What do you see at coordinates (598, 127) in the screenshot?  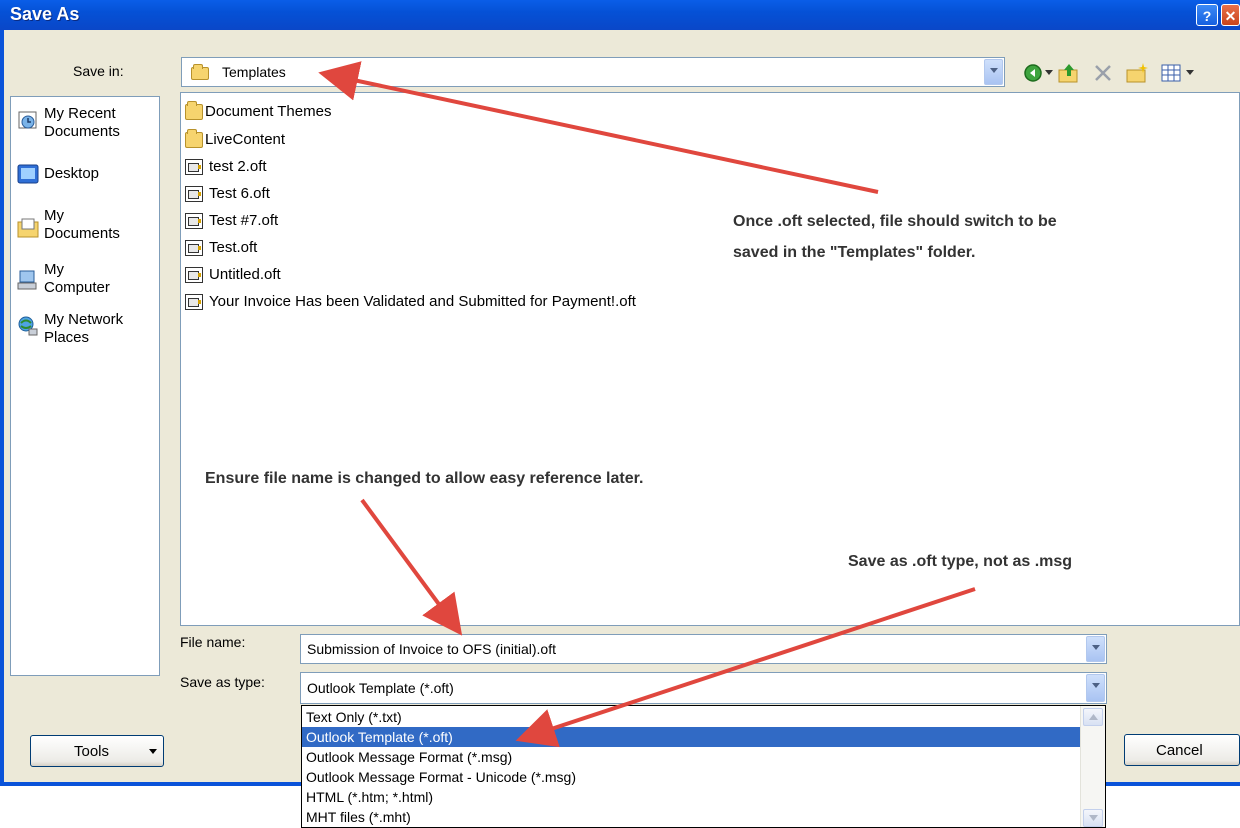 I see `arrow-to-save-in` at bounding box center [598, 127].